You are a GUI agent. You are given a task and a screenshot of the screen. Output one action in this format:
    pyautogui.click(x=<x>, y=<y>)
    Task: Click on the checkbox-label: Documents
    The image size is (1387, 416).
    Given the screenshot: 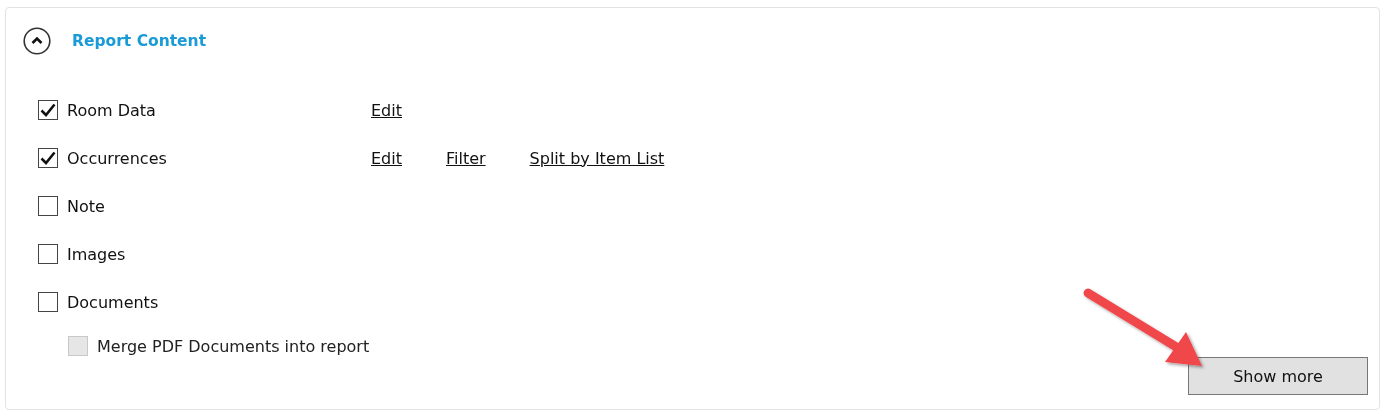 What is the action you would take?
    pyautogui.click(x=113, y=302)
    